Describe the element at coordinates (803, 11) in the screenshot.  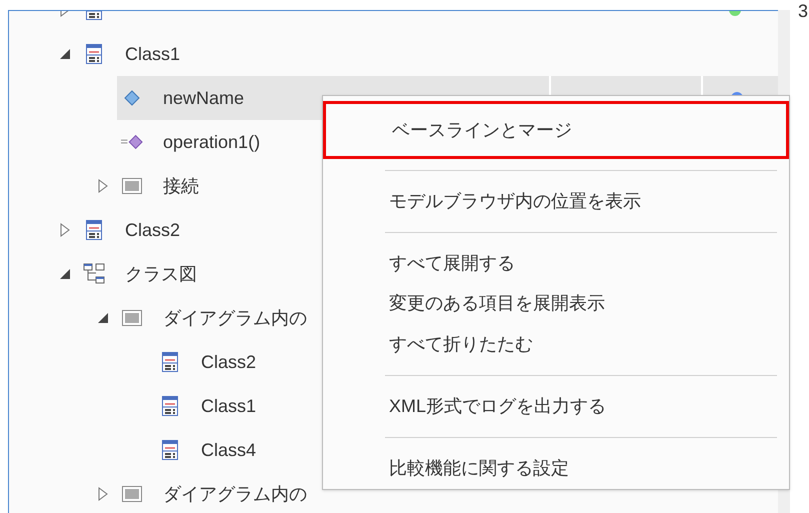
I see `side-text: 3` at that location.